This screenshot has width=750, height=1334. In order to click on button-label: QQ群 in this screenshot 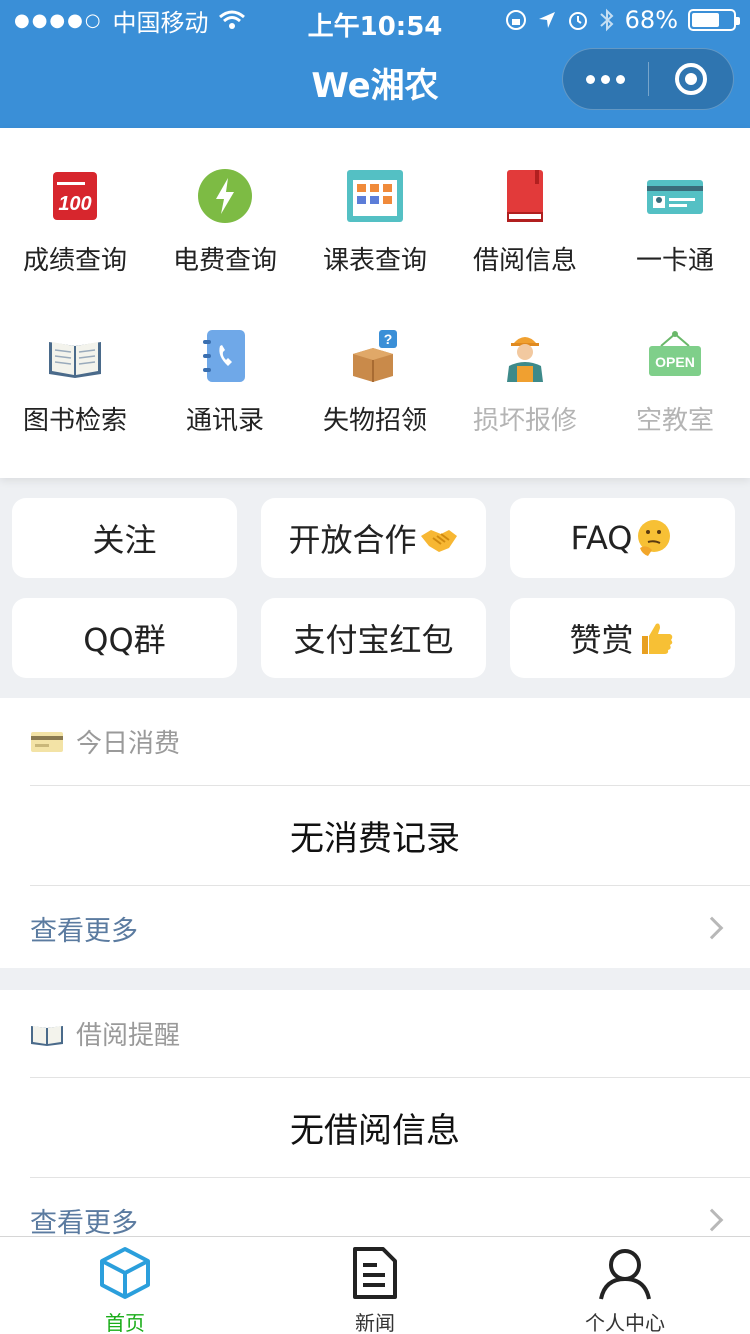, I will do `click(124, 640)`.